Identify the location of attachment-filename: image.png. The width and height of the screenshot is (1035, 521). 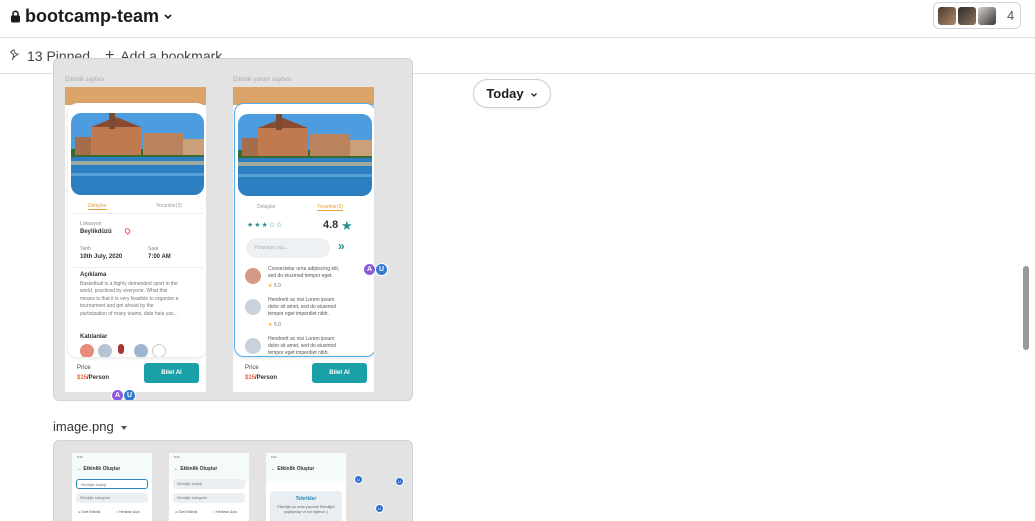
(83, 426).